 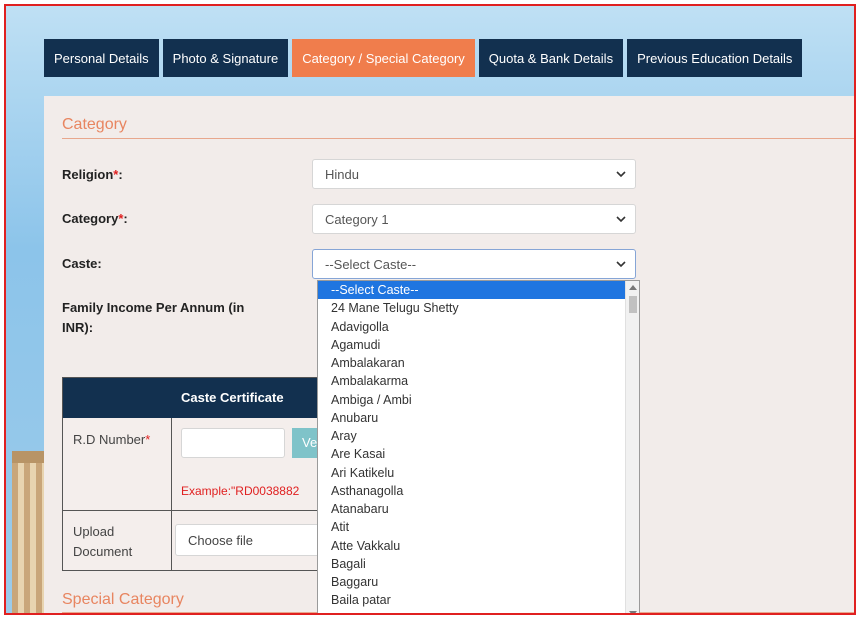 What do you see at coordinates (474, 174) in the screenshot?
I see `religion-select: Hindu` at bounding box center [474, 174].